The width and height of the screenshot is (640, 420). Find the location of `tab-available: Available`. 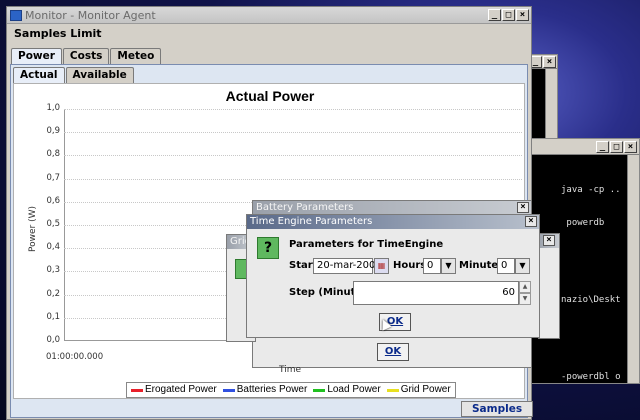

tab-available: Available is located at coordinates (99, 75).